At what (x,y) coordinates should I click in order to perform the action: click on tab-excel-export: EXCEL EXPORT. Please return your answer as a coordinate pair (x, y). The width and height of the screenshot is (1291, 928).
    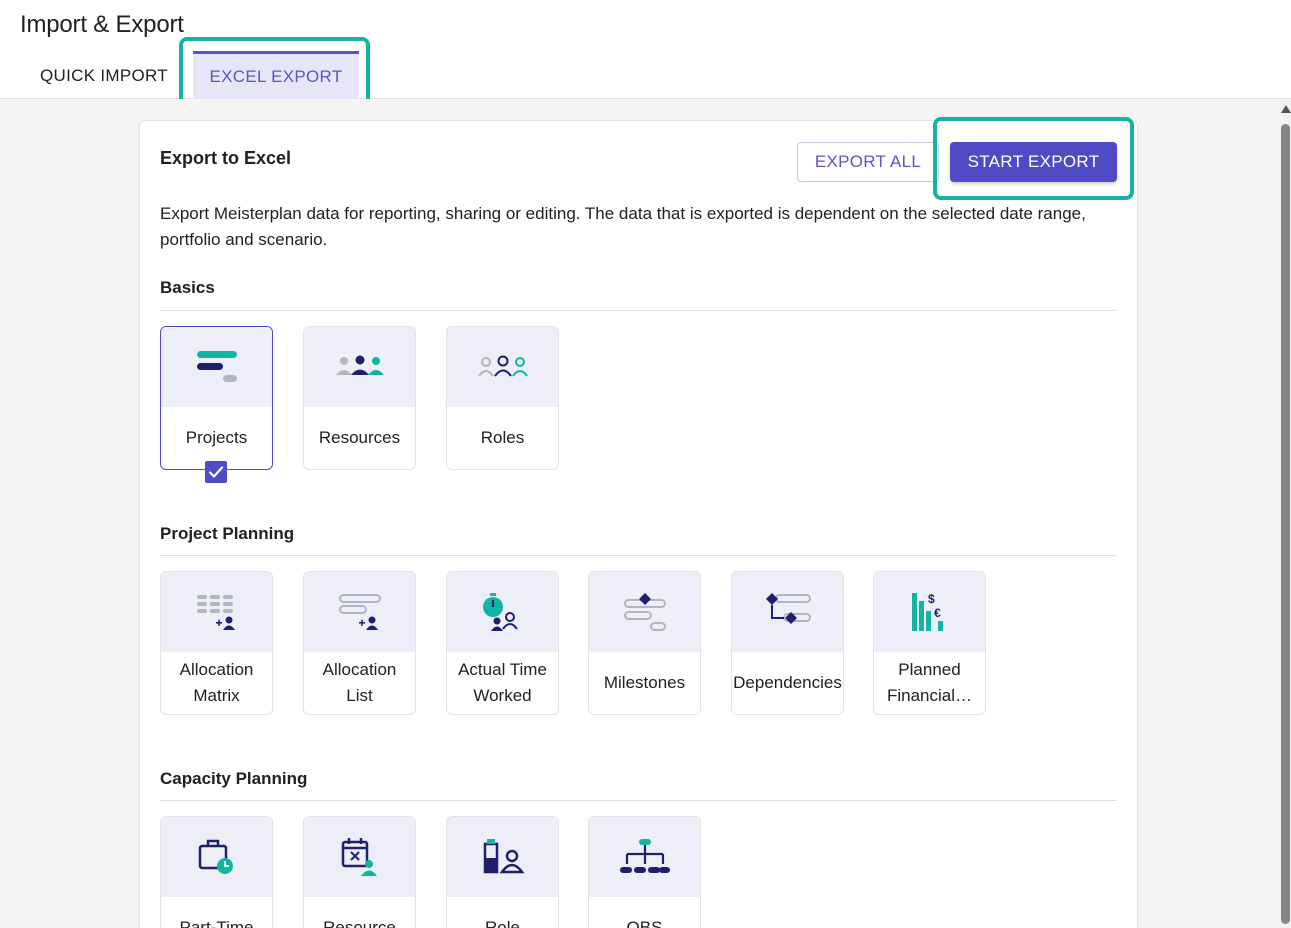
    Looking at the image, I should click on (276, 75).